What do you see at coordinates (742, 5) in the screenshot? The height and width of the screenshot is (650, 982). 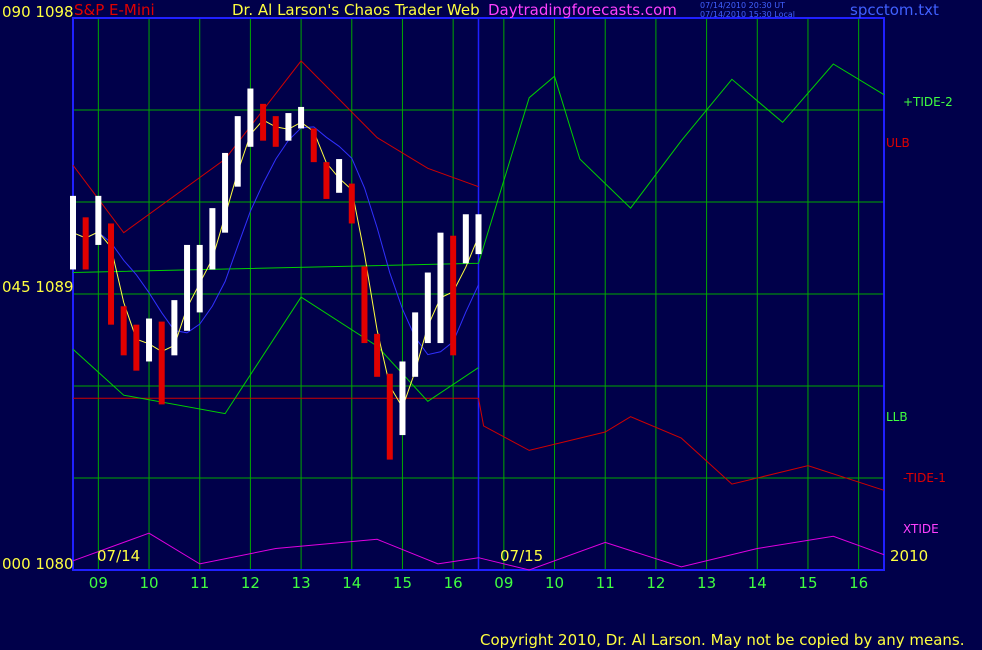 I see `time-ut: 07/14/2010 20:30 UT` at bounding box center [742, 5].